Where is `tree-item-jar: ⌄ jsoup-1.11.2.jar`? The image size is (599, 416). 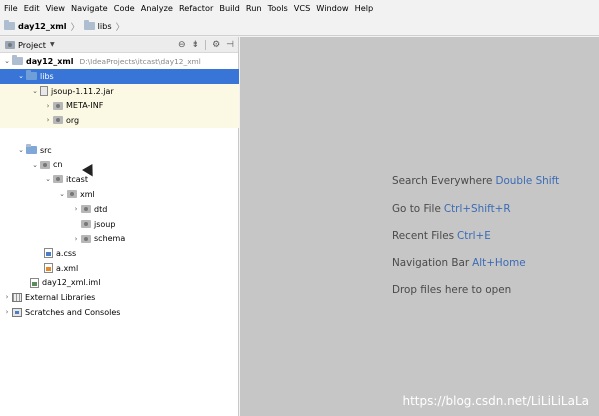 tree-item-jar: ⌄ jsoup-1.11.2.jar is located at coordinates (119, 91).